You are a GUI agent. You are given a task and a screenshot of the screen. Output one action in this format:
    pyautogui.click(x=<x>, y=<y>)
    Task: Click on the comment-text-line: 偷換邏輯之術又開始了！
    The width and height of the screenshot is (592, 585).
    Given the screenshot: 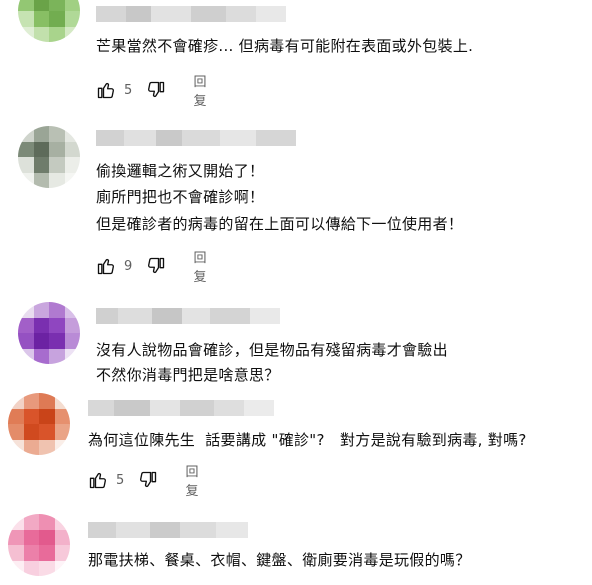 What is the action you would take?
    pyautogui.click(x=180, y=171)
    